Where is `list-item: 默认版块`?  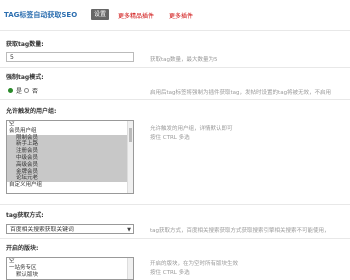
list-item: 默认版块 is located at coordinates (70, 275).